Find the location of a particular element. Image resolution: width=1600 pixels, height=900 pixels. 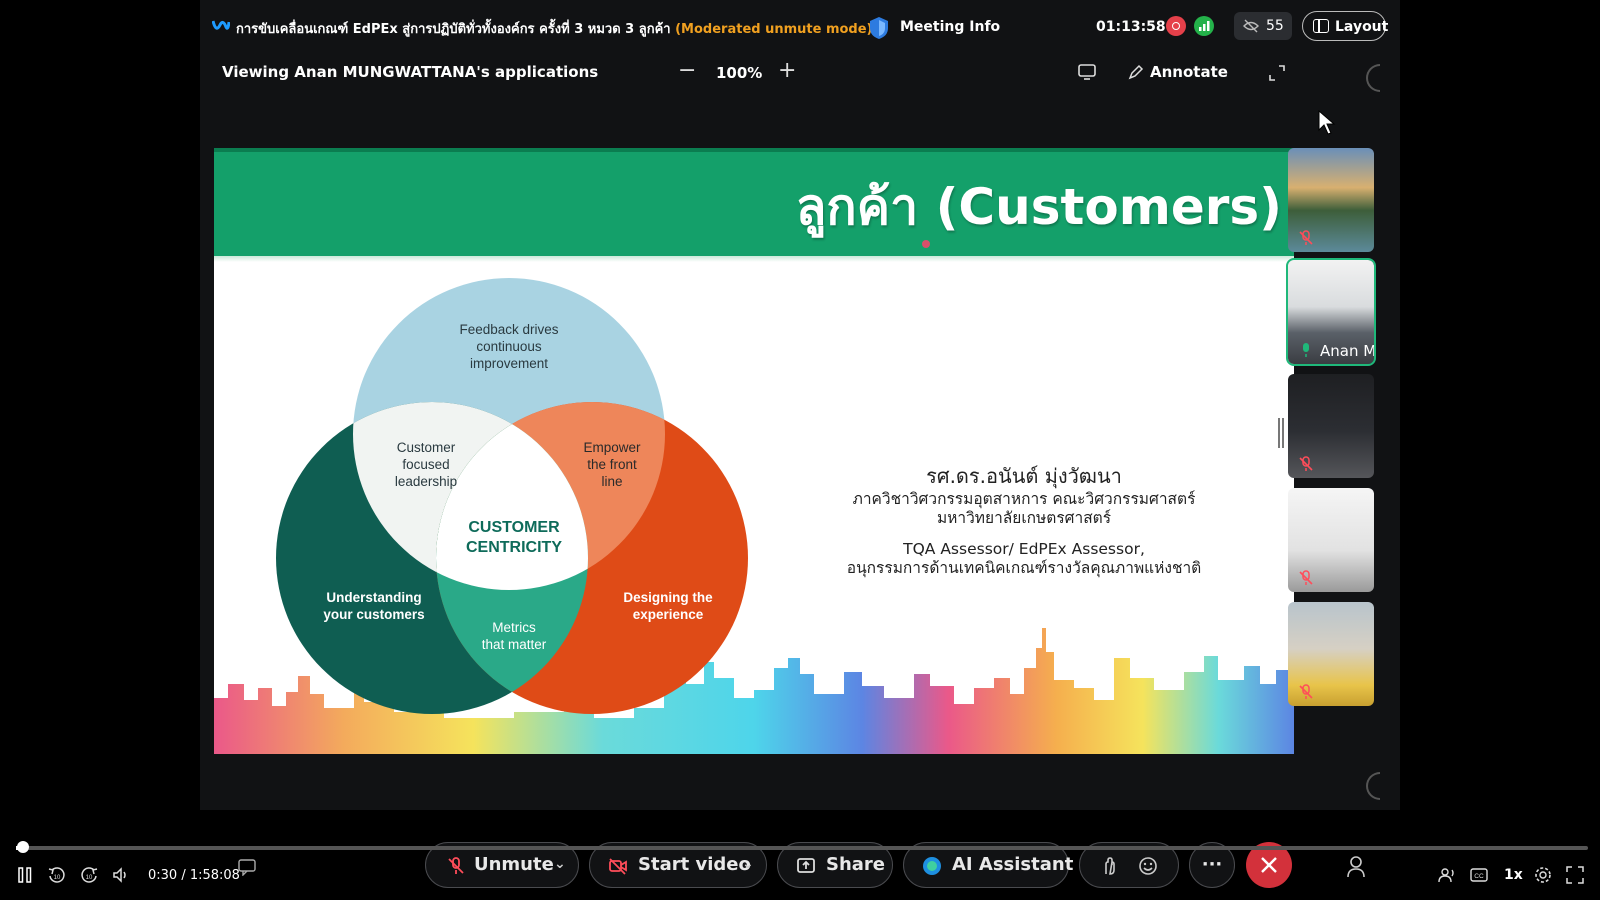

emoji-reaction-icon is located at coordinates (1148, 866).